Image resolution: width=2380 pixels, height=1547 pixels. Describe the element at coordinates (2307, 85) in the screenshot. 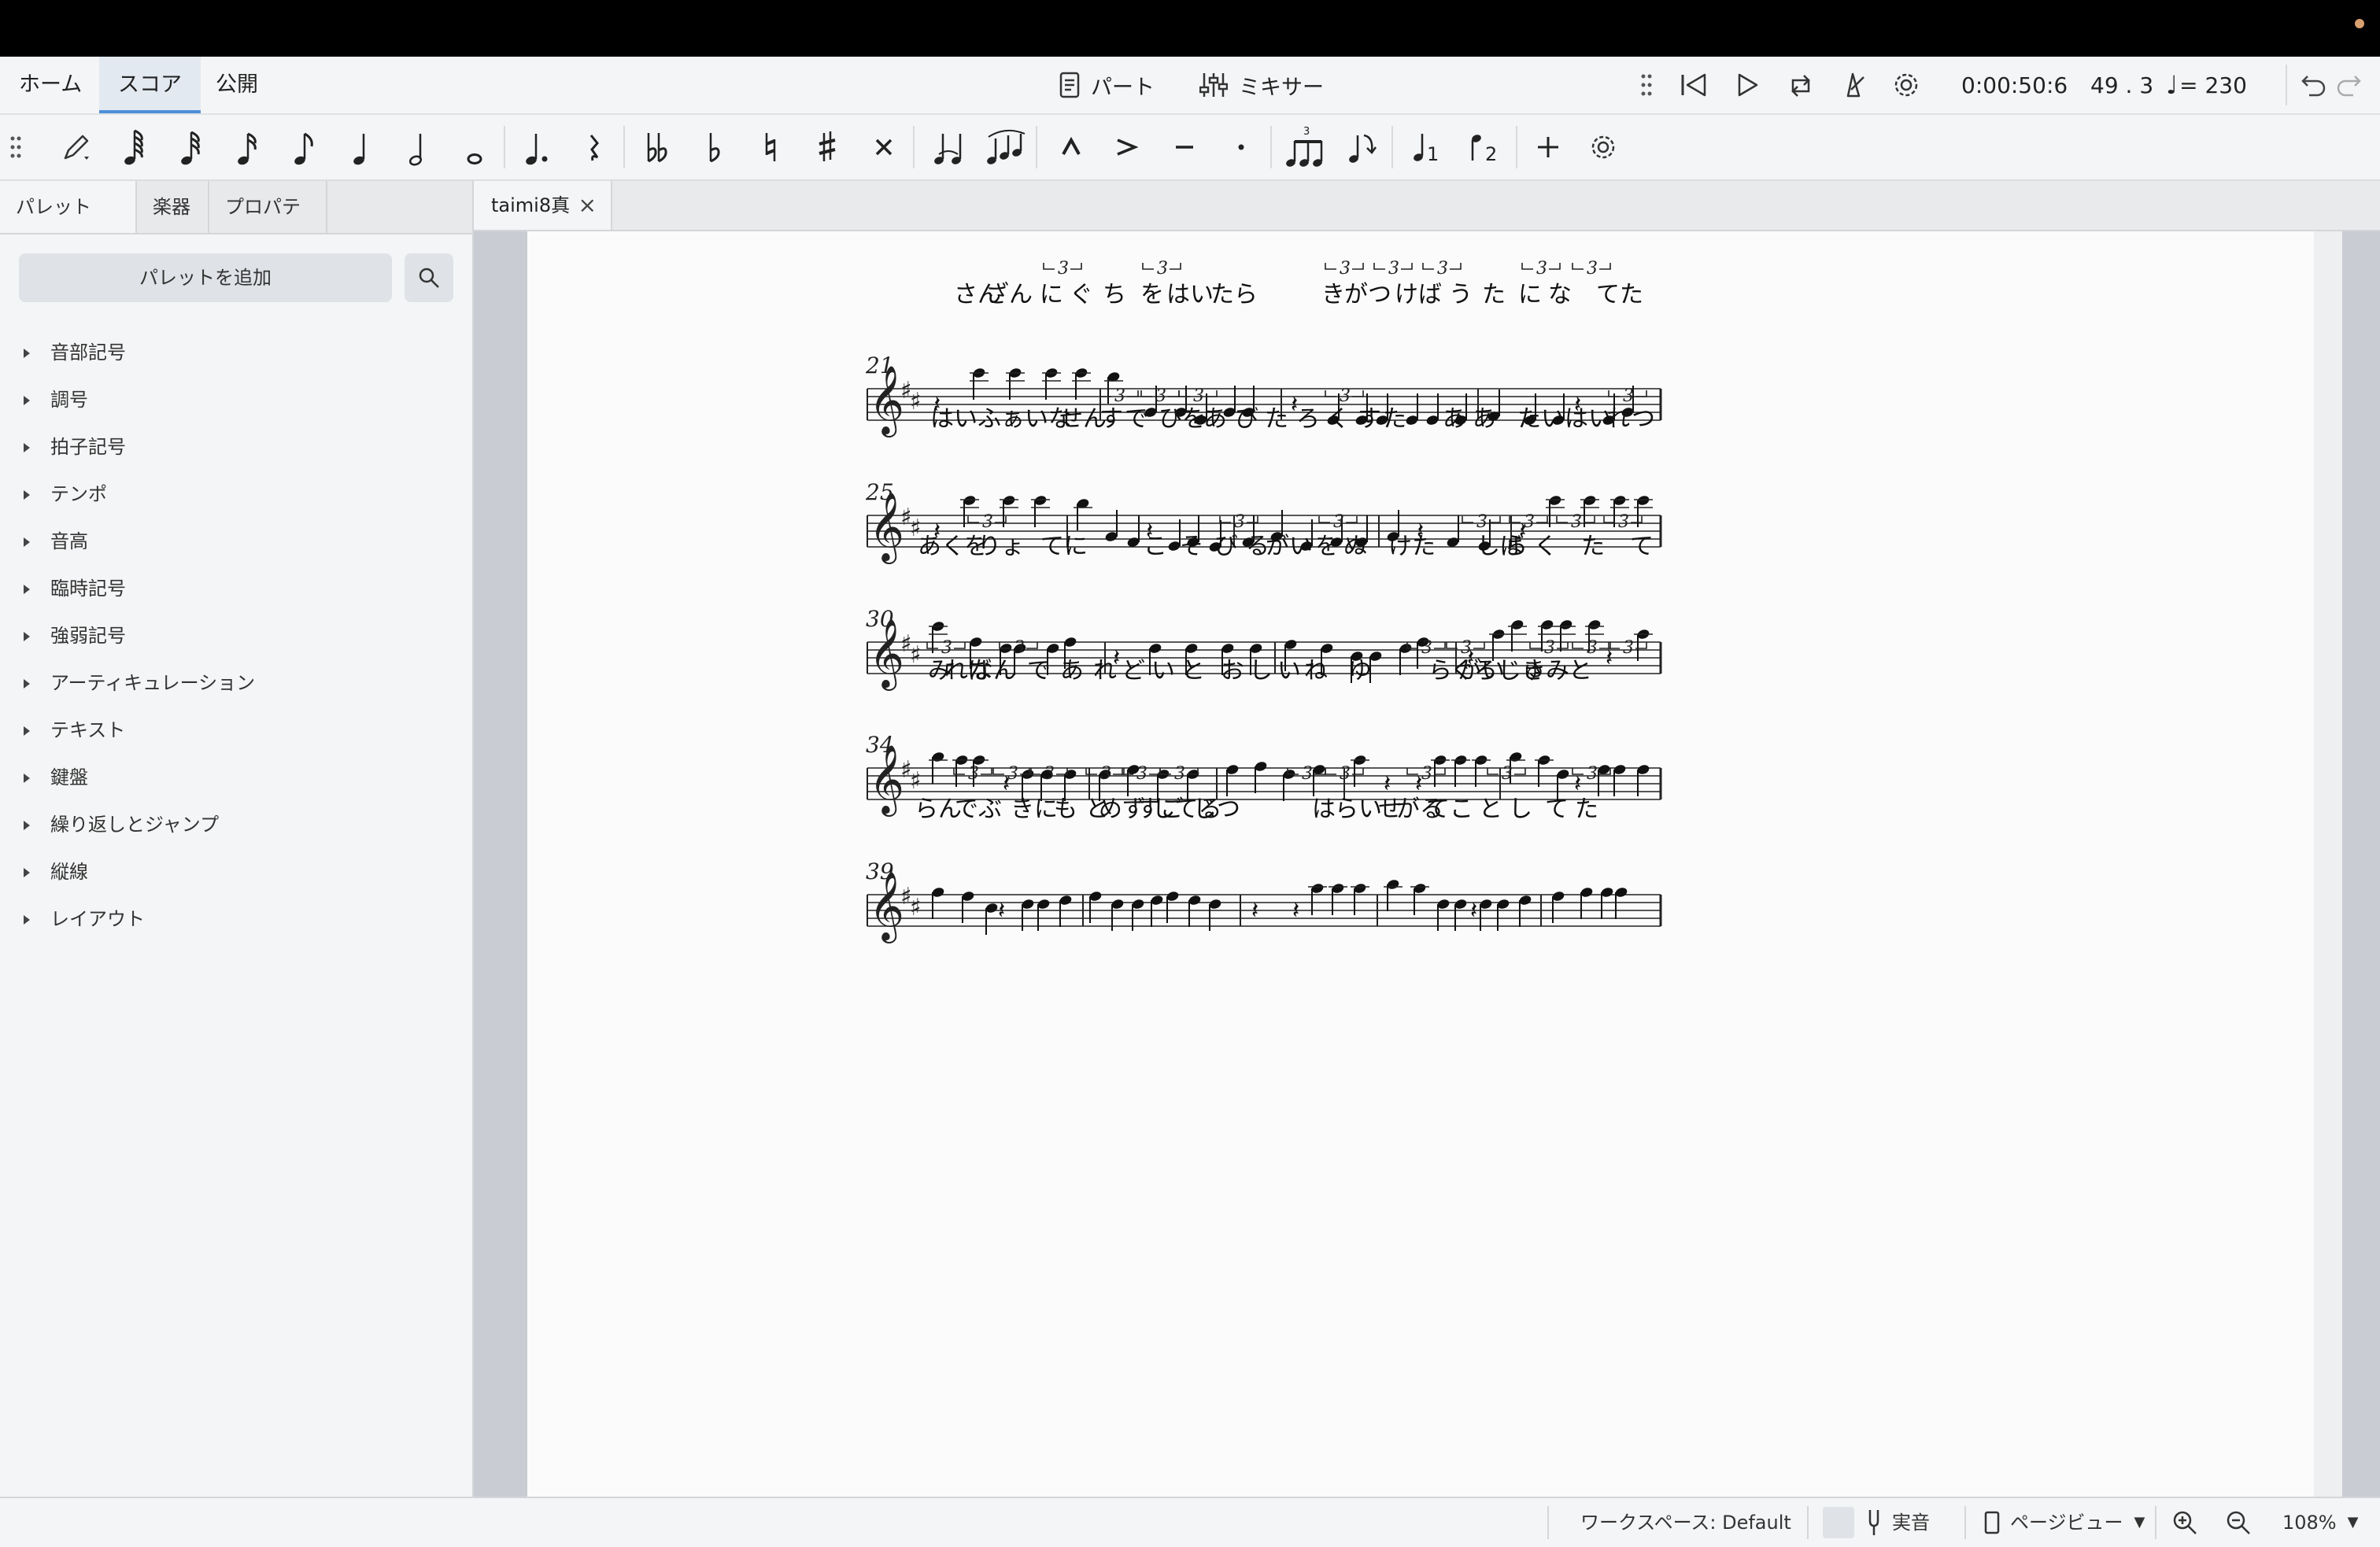

I see `undo-button` at that location.